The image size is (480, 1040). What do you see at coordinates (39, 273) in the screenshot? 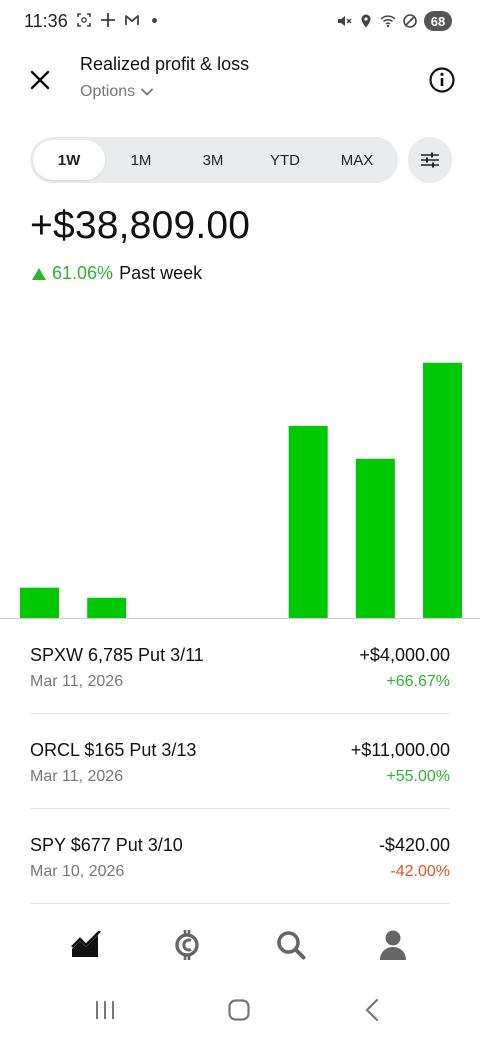
I see `triangle-up-icon` at bounding box center [39, 273].